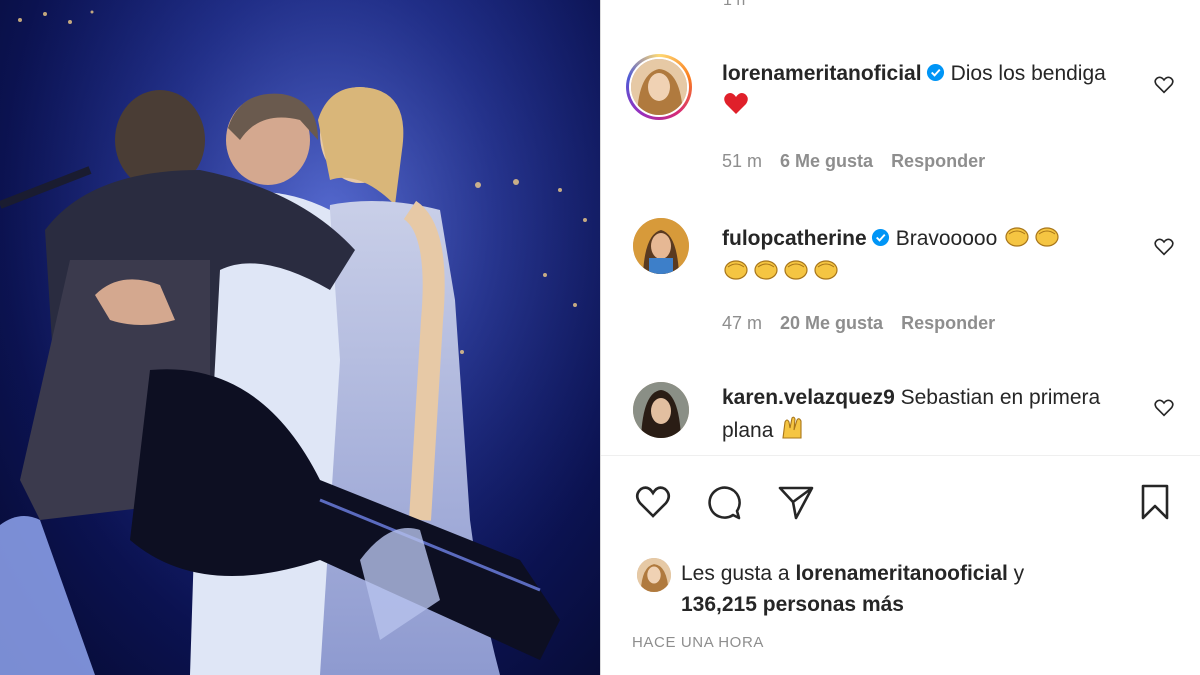 The image size is (1200, 675). I want to click on liker-avatar, so click(654, 575).